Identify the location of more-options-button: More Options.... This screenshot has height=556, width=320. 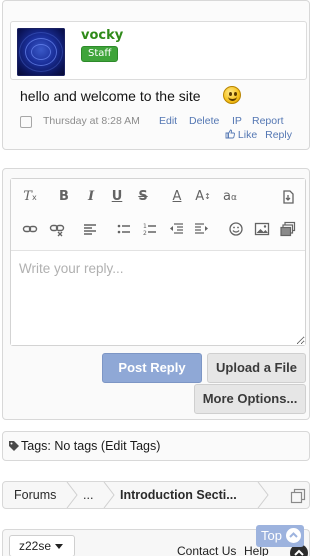
(250, 399).